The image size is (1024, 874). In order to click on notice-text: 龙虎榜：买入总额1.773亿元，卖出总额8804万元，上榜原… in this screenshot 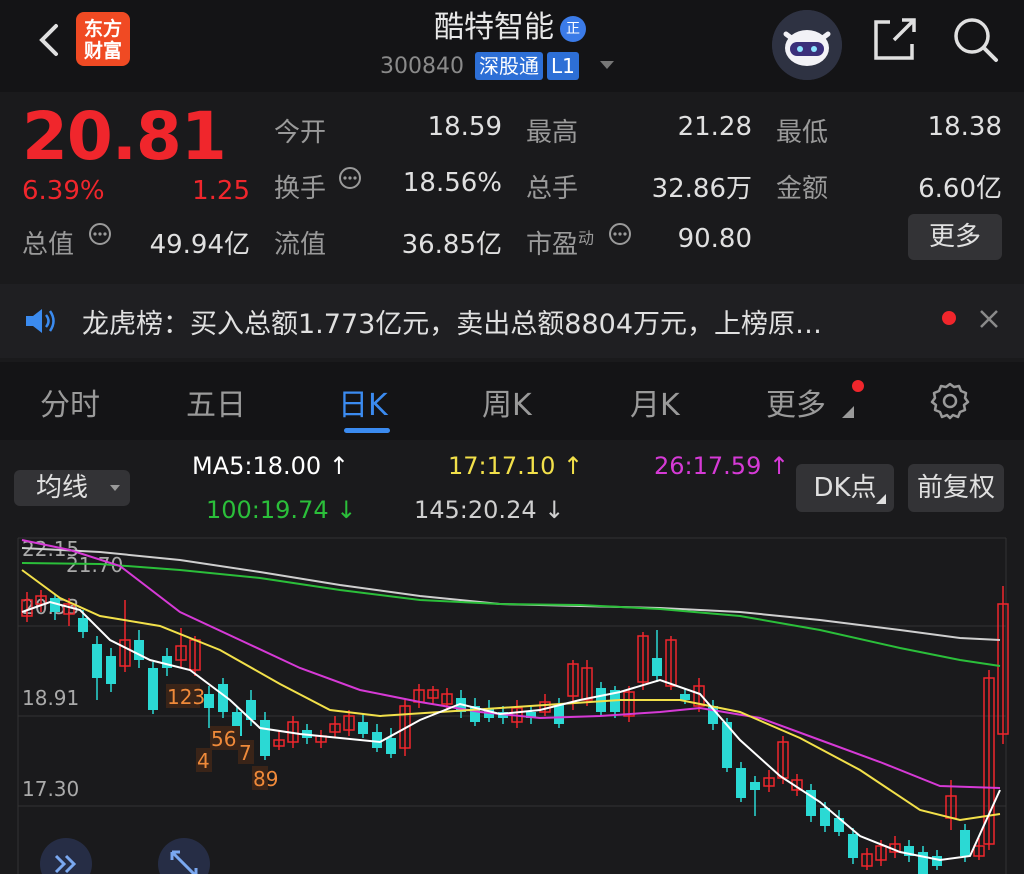, I will do `click(452, 324)`.